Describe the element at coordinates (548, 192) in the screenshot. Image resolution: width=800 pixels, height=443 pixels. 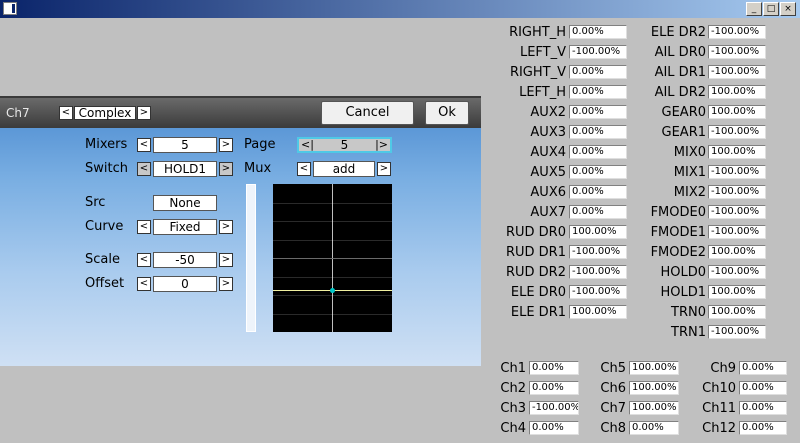
I see `input-label: AUX6` at that location.